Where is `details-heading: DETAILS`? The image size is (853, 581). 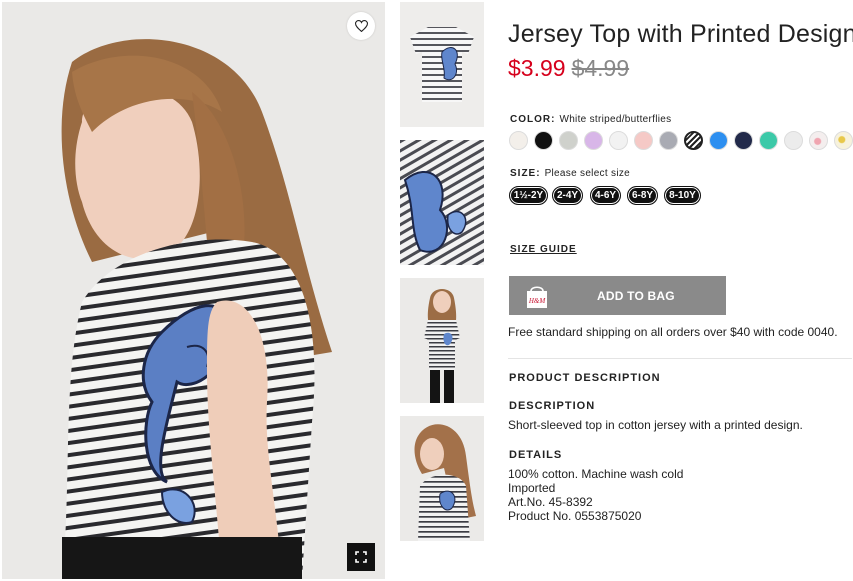
details-heading: DETAILS is located at coordinates (536, 455).